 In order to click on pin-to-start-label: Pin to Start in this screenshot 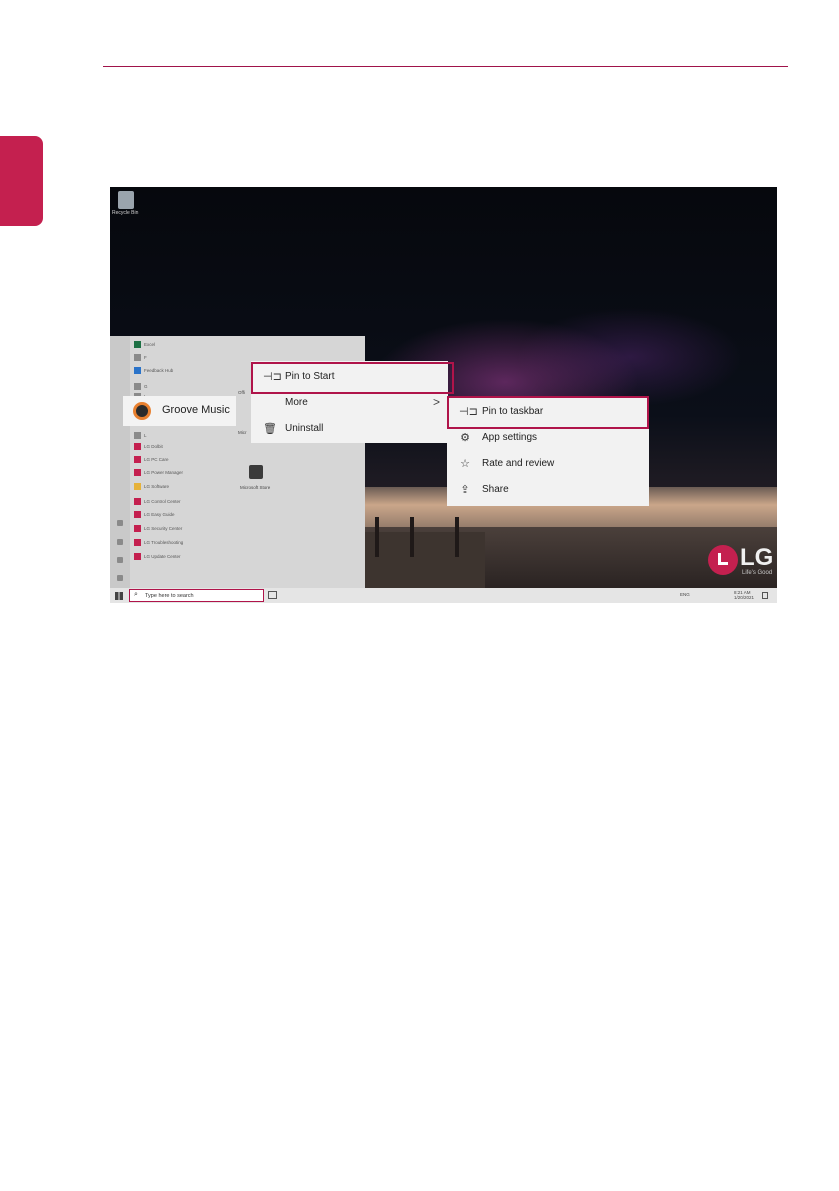, I will do `click(310, 376)`.